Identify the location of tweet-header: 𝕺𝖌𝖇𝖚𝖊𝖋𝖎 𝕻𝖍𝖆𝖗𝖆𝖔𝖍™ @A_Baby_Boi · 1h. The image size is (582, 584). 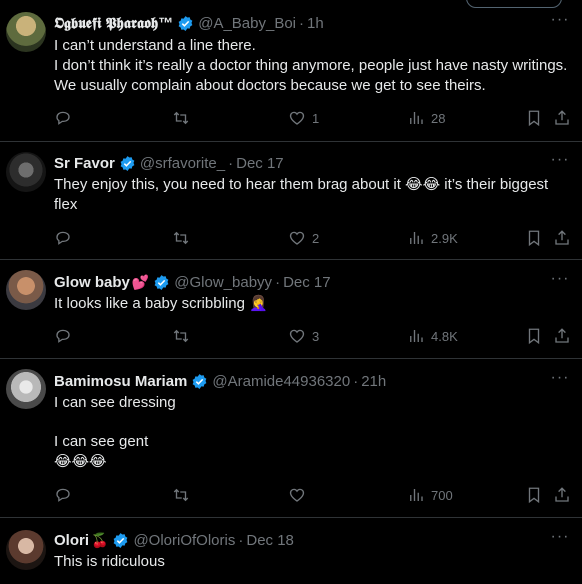
(298, 23).